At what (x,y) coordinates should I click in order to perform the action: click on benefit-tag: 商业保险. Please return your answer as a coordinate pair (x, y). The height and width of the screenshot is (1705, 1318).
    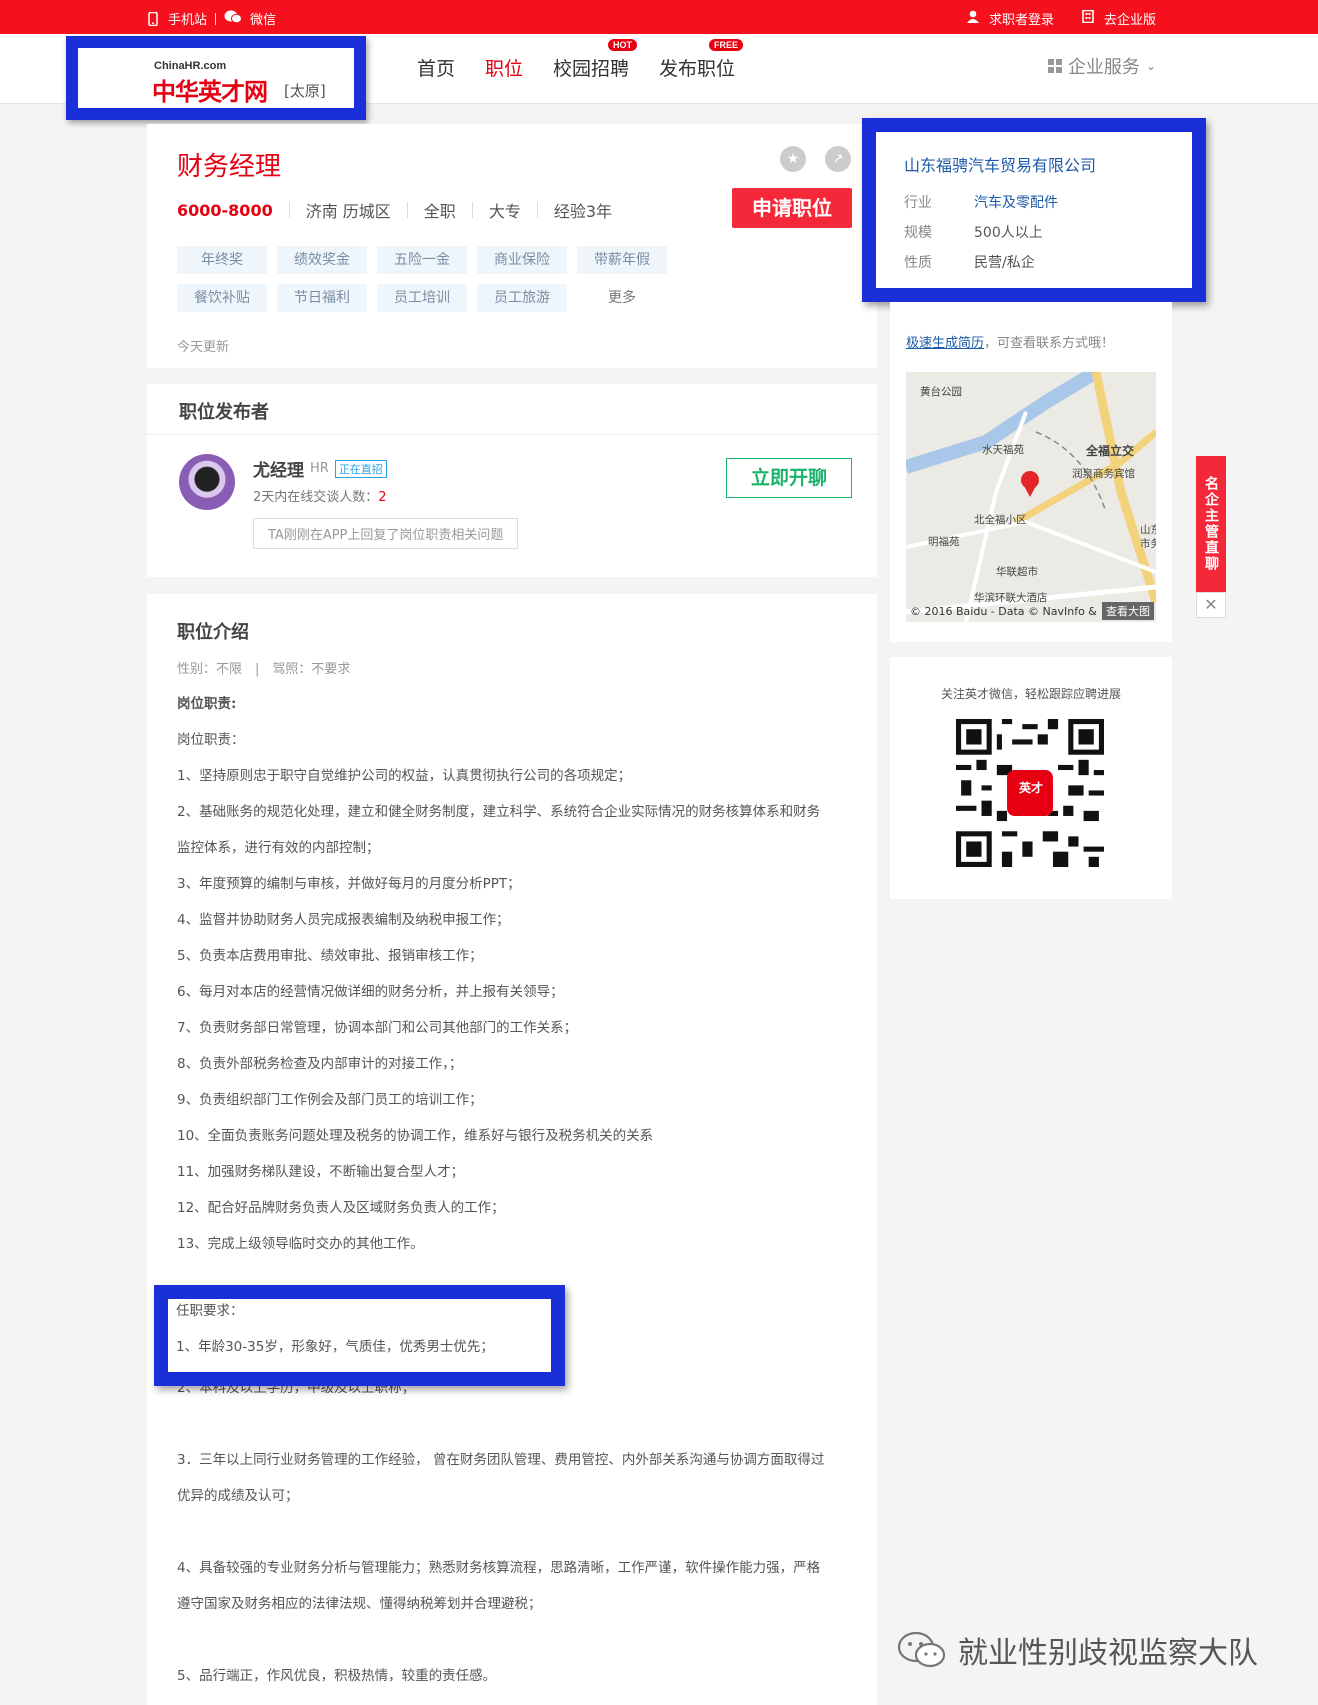
    Looking at the image, I should click on (522, 260).